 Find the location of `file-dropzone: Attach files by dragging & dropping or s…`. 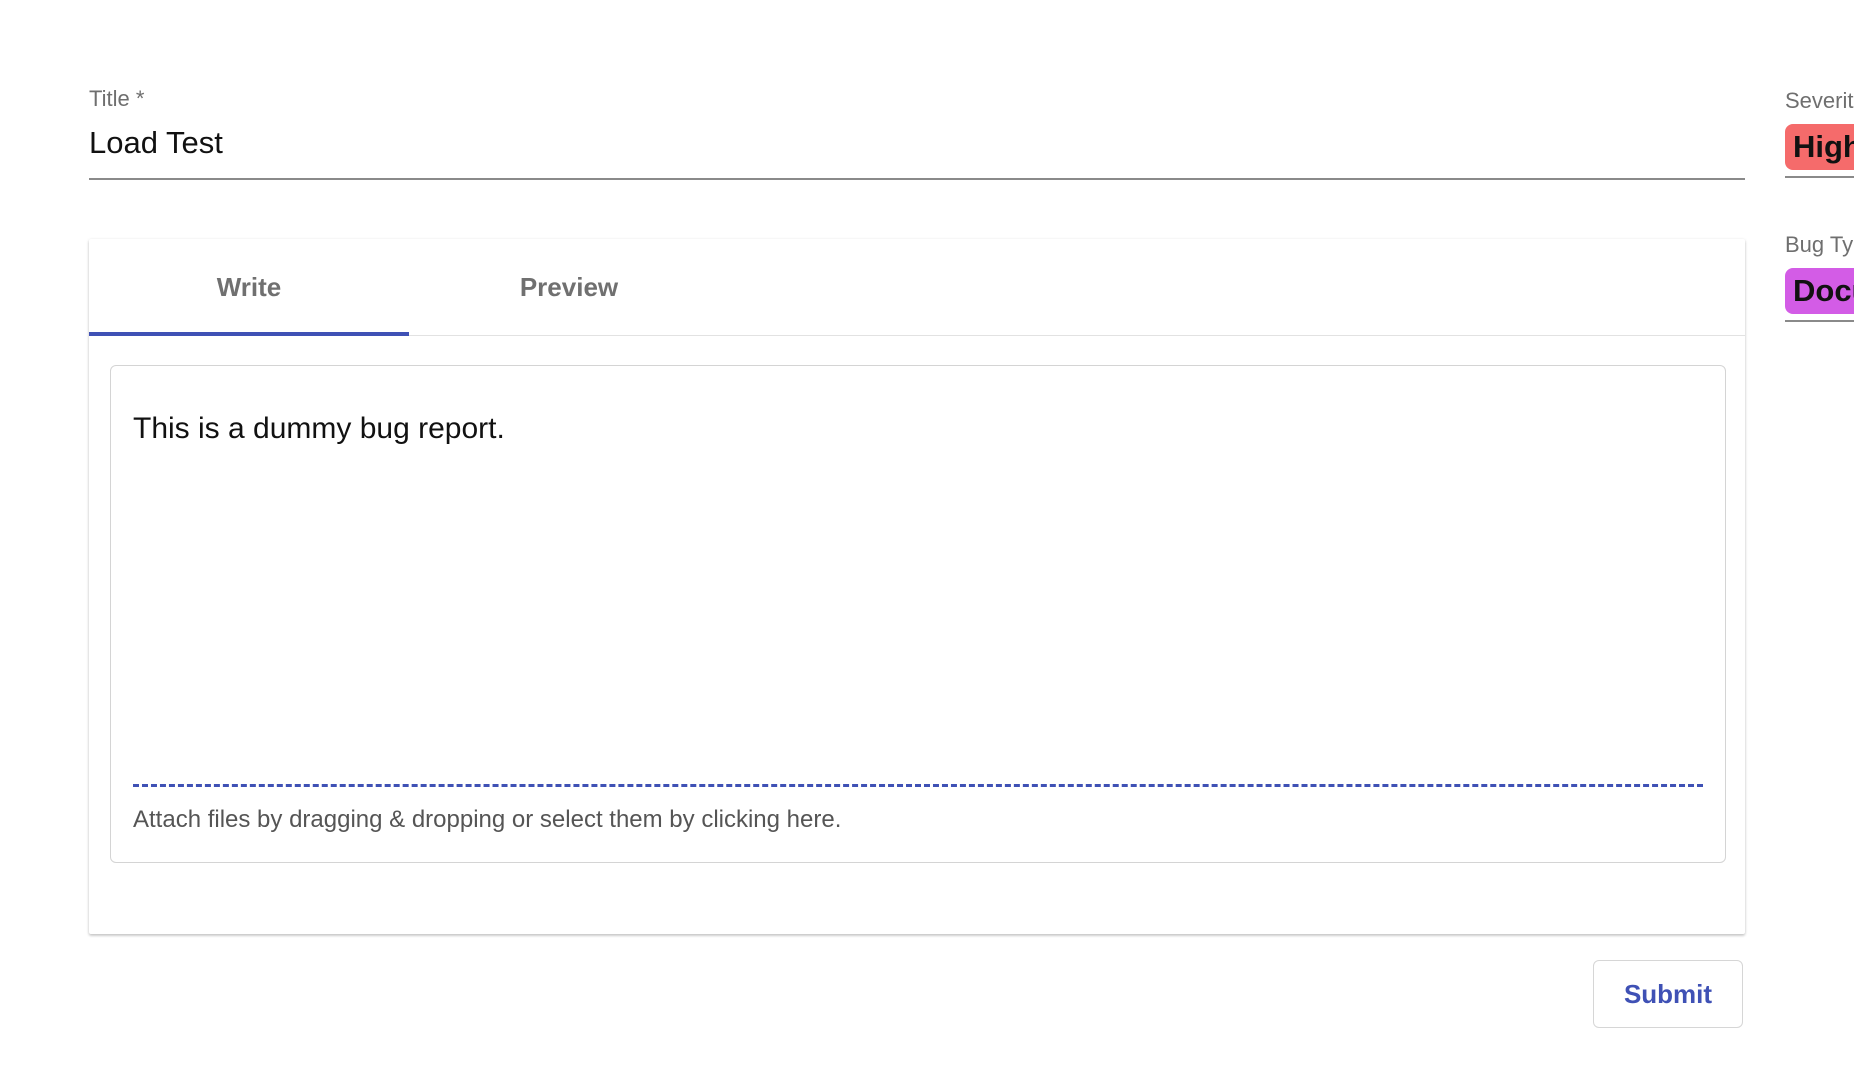

file-dropzone: Attach files by dragging & dropping or s… is located at coordinates (487, 820).